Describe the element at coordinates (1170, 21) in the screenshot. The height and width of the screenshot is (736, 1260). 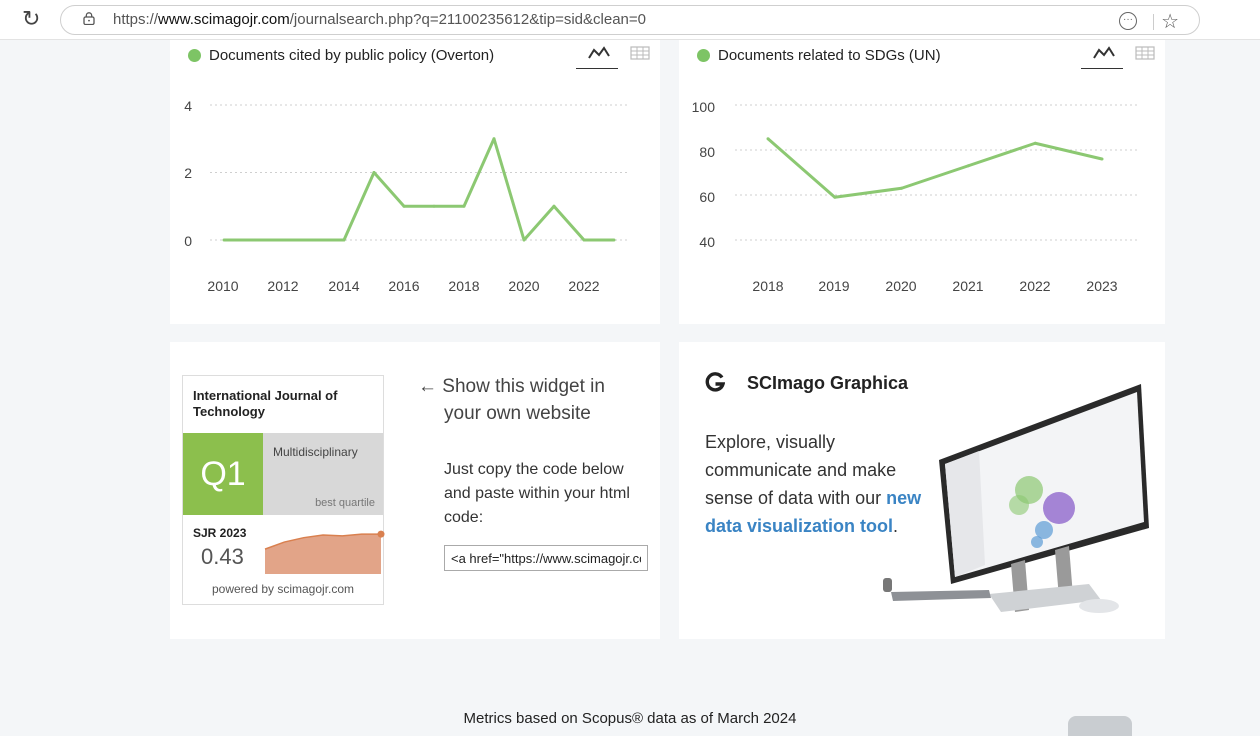
I see `favorite-star-icon: ☆` at that location.